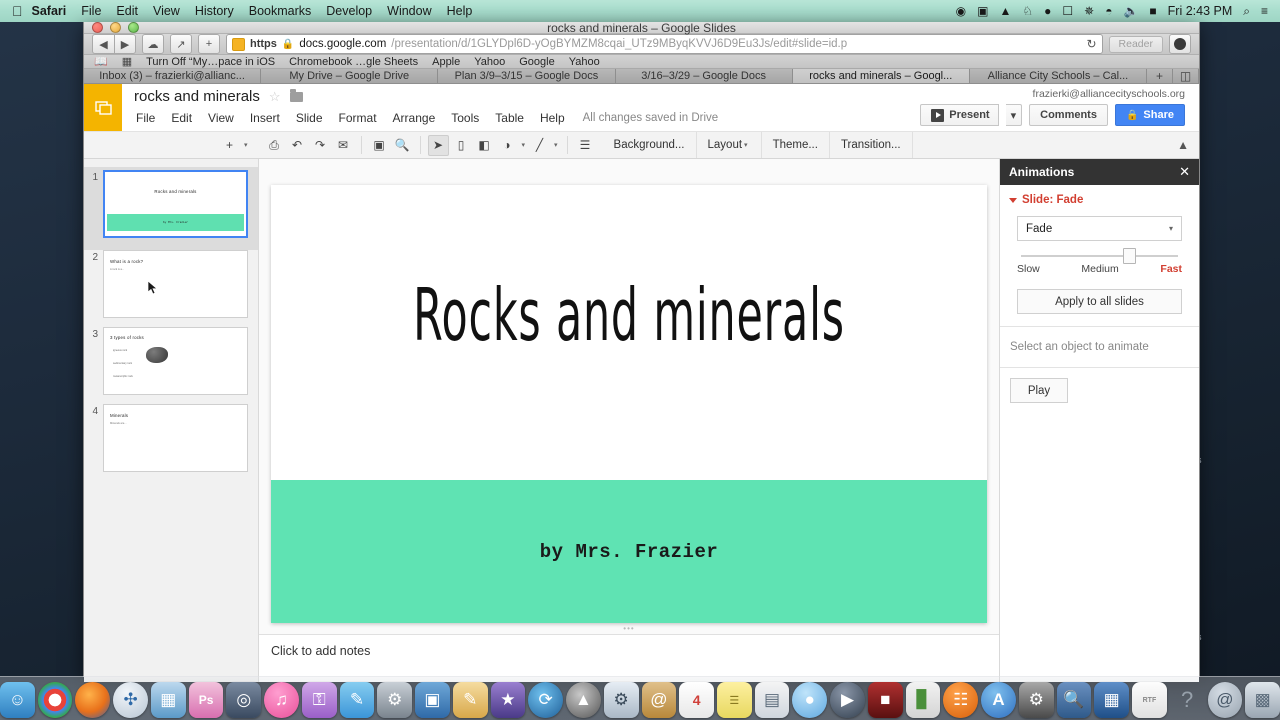  Describe the element at coordinates (1099, 228) in the screenshot. I see `transition-effect-select: Fade ▾` at that location.